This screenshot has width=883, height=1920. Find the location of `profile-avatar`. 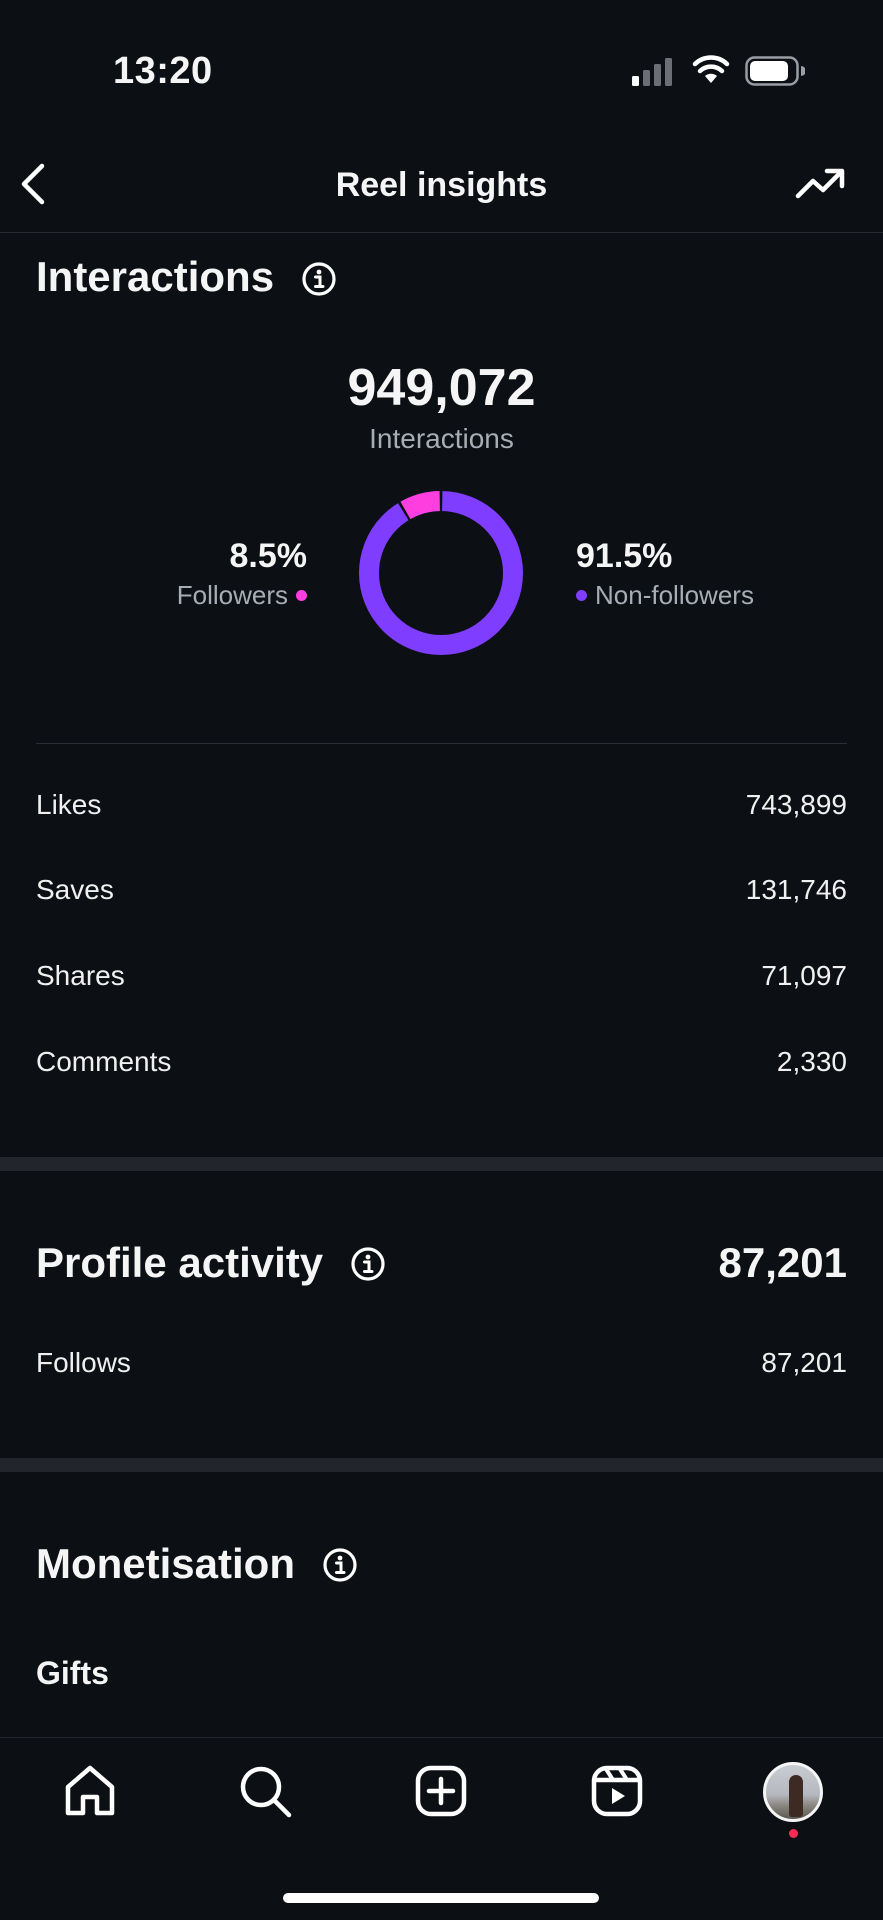

profile-avatar is located at coordinates (793, 1792).